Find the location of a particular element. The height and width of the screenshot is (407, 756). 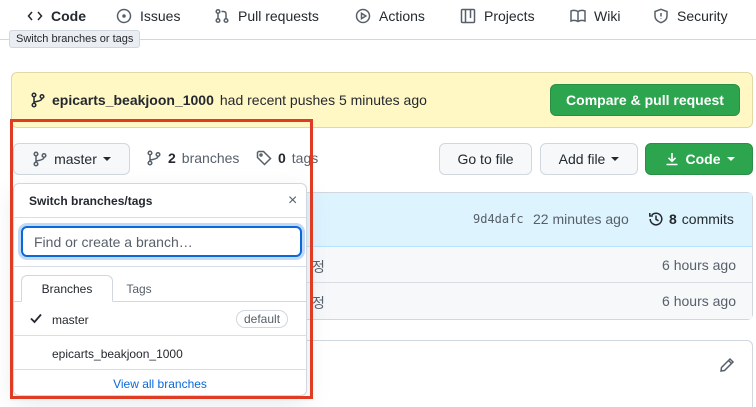

git-branch-icon is located at coordinates (38, 100).